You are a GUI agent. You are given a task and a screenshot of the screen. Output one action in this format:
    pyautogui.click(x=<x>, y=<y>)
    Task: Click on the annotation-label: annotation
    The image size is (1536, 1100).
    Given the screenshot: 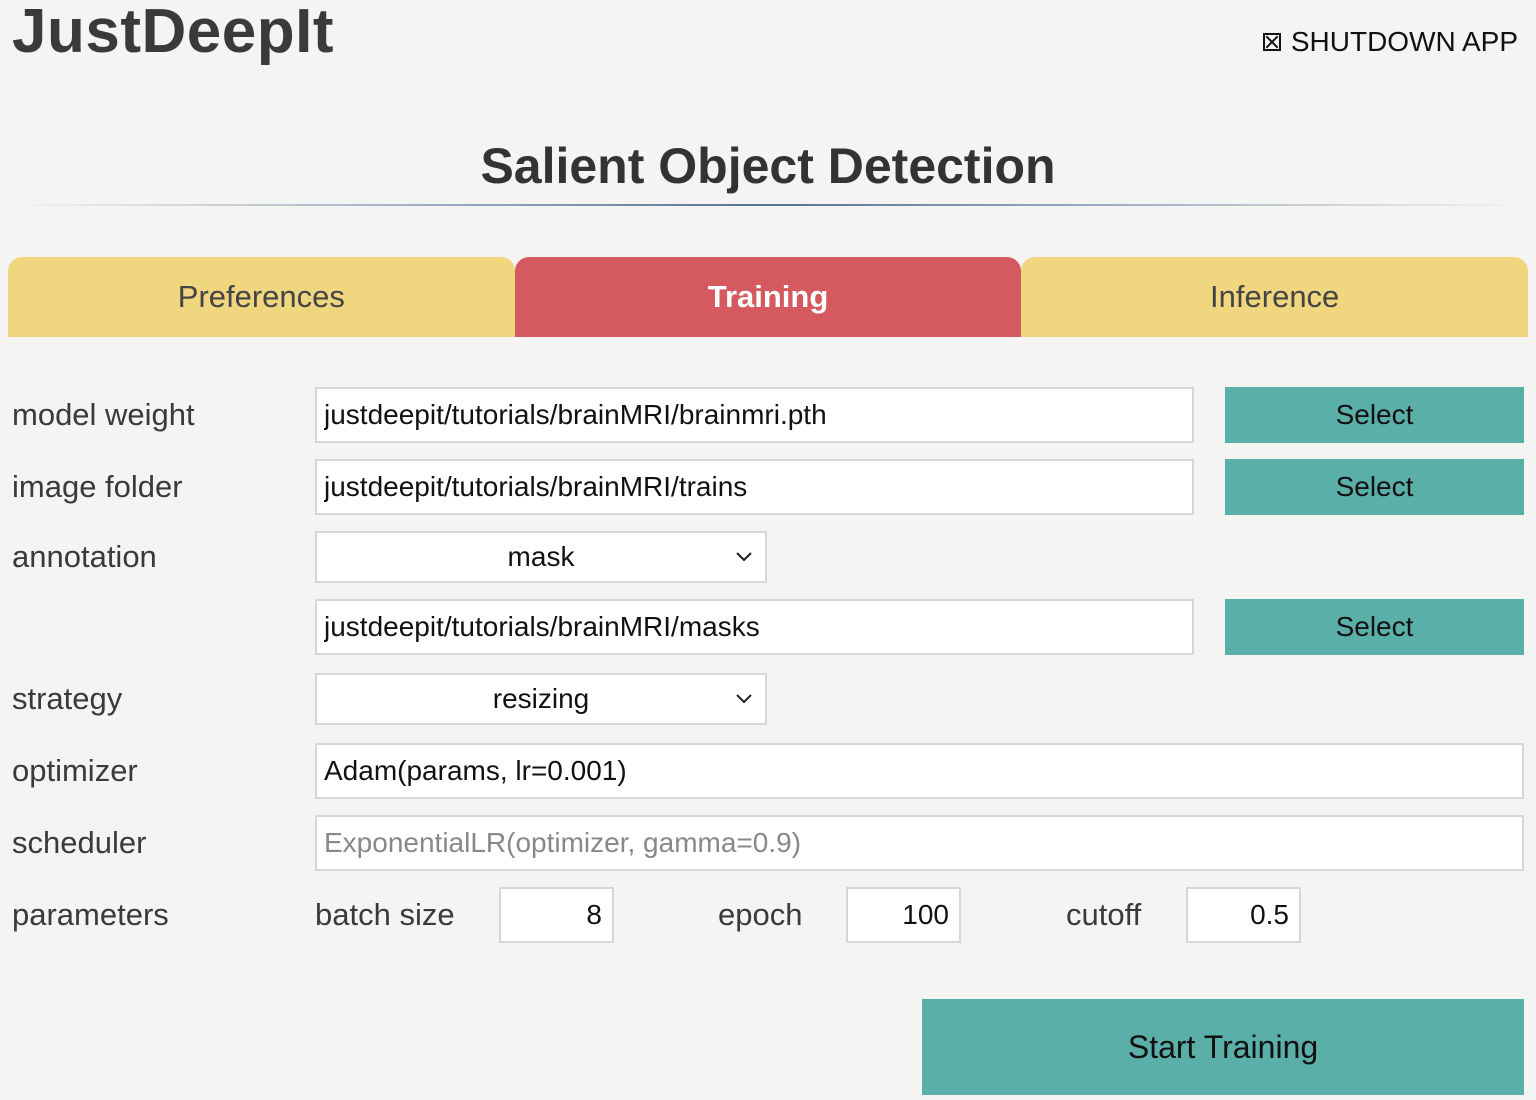 What is the action you would take?
    pyautogui.click(x=84, y=556)
    